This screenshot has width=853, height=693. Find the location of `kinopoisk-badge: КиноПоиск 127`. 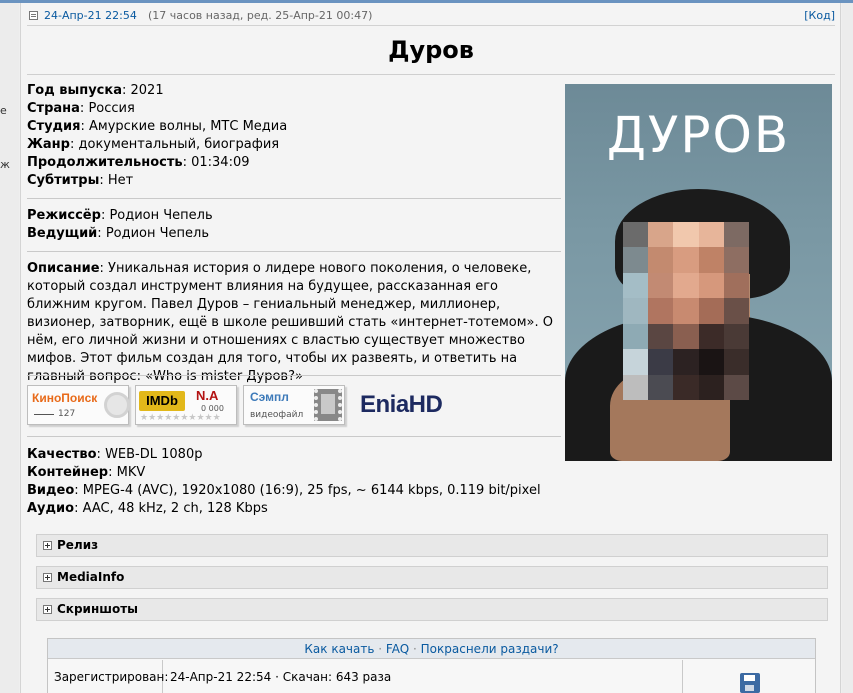

kinopoisk-badge: КиноПоиск 127 is located at coordinates (78, 405).